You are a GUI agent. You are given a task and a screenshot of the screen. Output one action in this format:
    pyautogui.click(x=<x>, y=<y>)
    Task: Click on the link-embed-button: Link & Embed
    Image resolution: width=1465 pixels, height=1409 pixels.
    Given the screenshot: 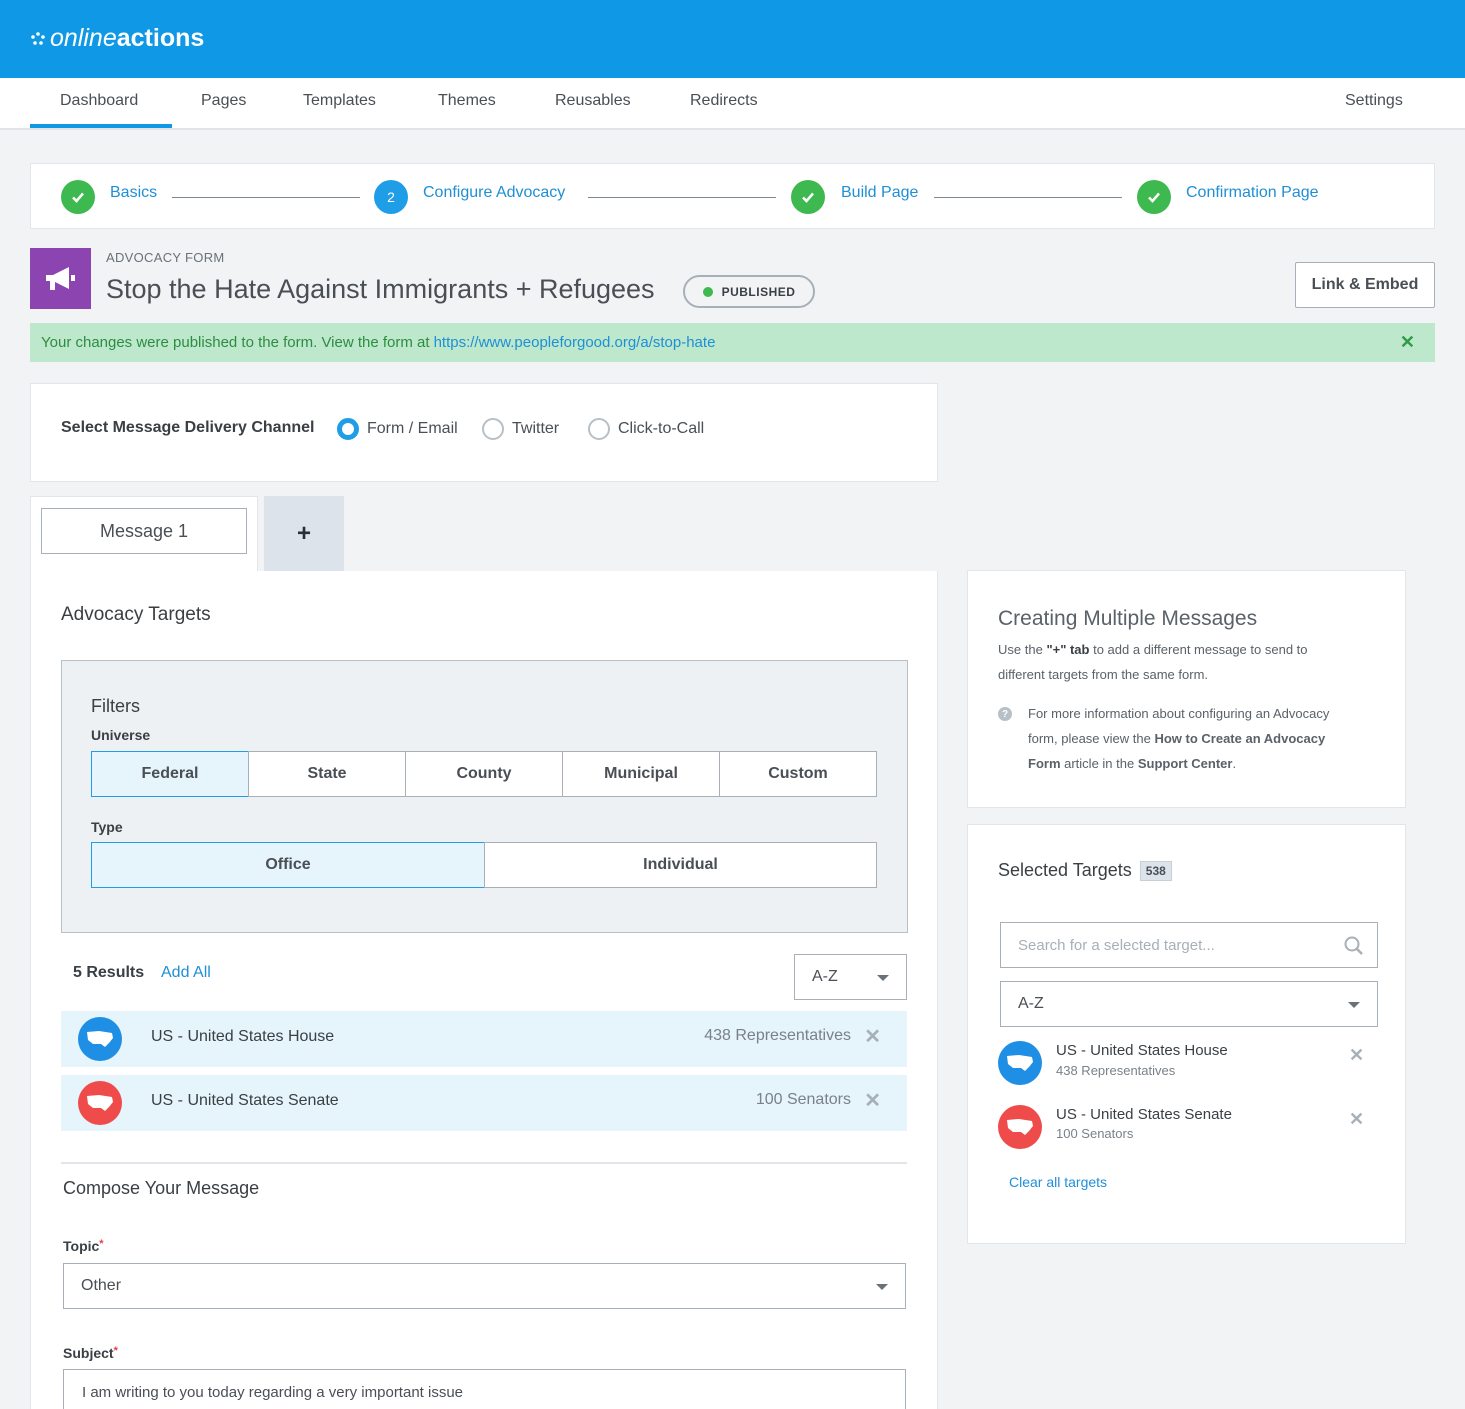 What is the action you would take?
    pyautogui.click(x=1365, y=285)
    